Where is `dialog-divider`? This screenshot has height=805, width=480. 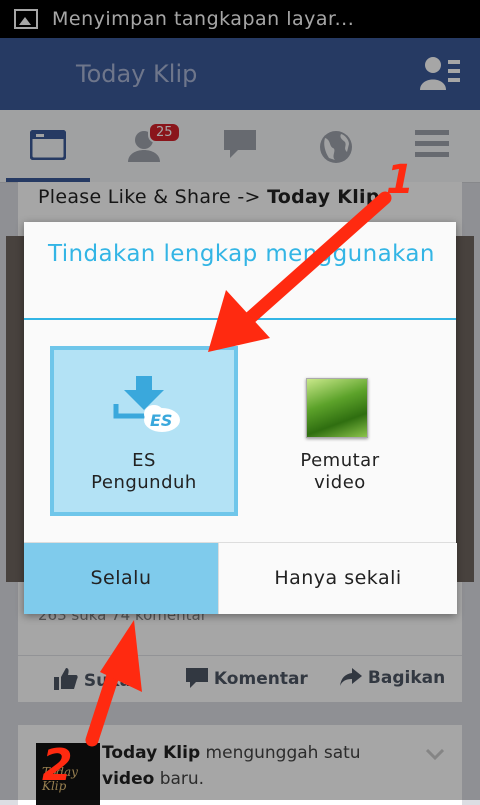
dialog-divider is located at coordinates (240, 319).